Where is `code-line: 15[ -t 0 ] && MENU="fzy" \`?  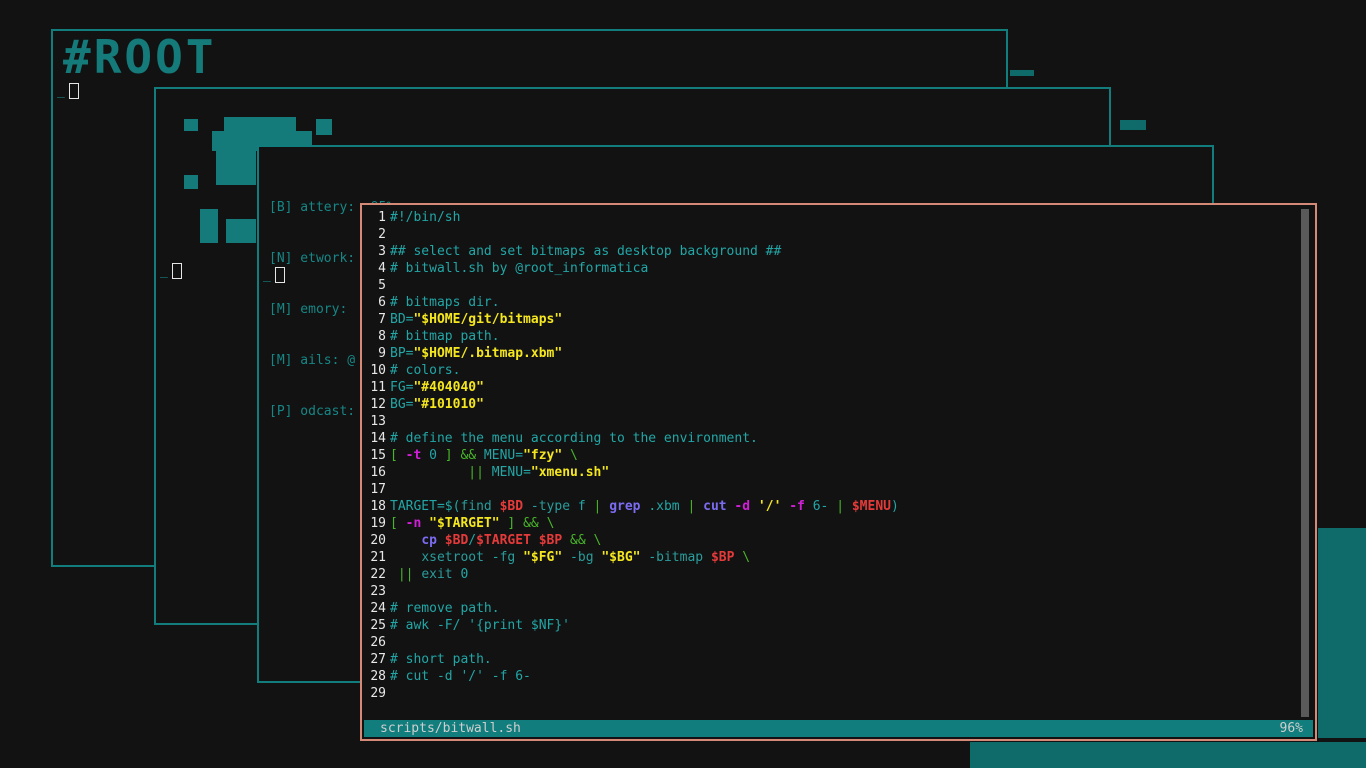
code-line: 15[ -t 0 ] && MENU="fzy" \ is located at coordinates (832, 455).